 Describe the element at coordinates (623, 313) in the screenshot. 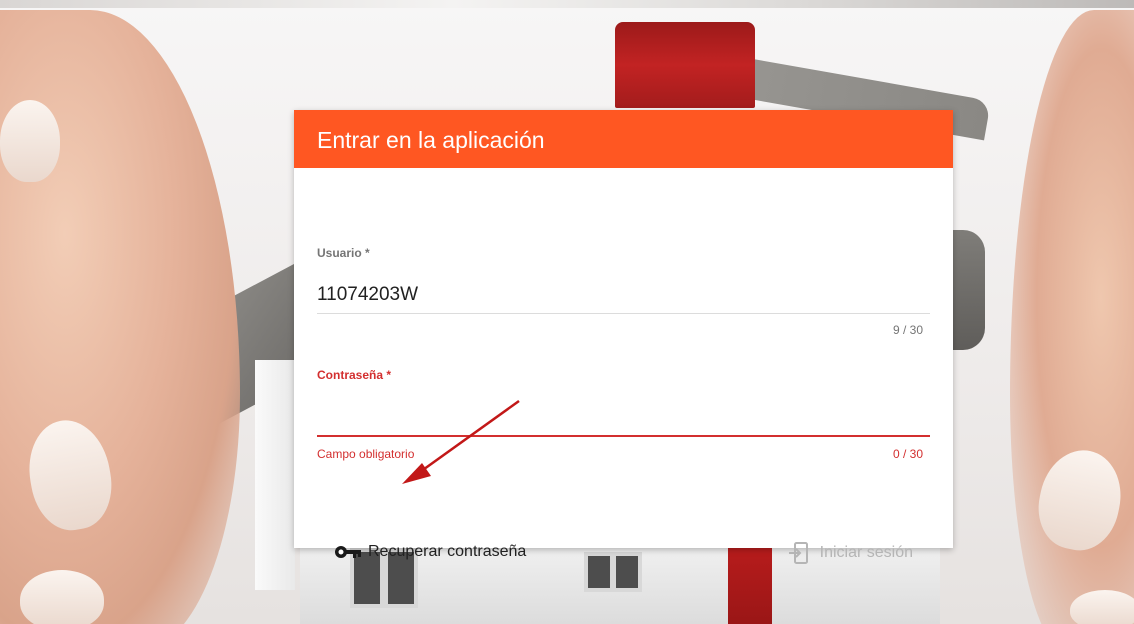

I see `username-underline` at that location.